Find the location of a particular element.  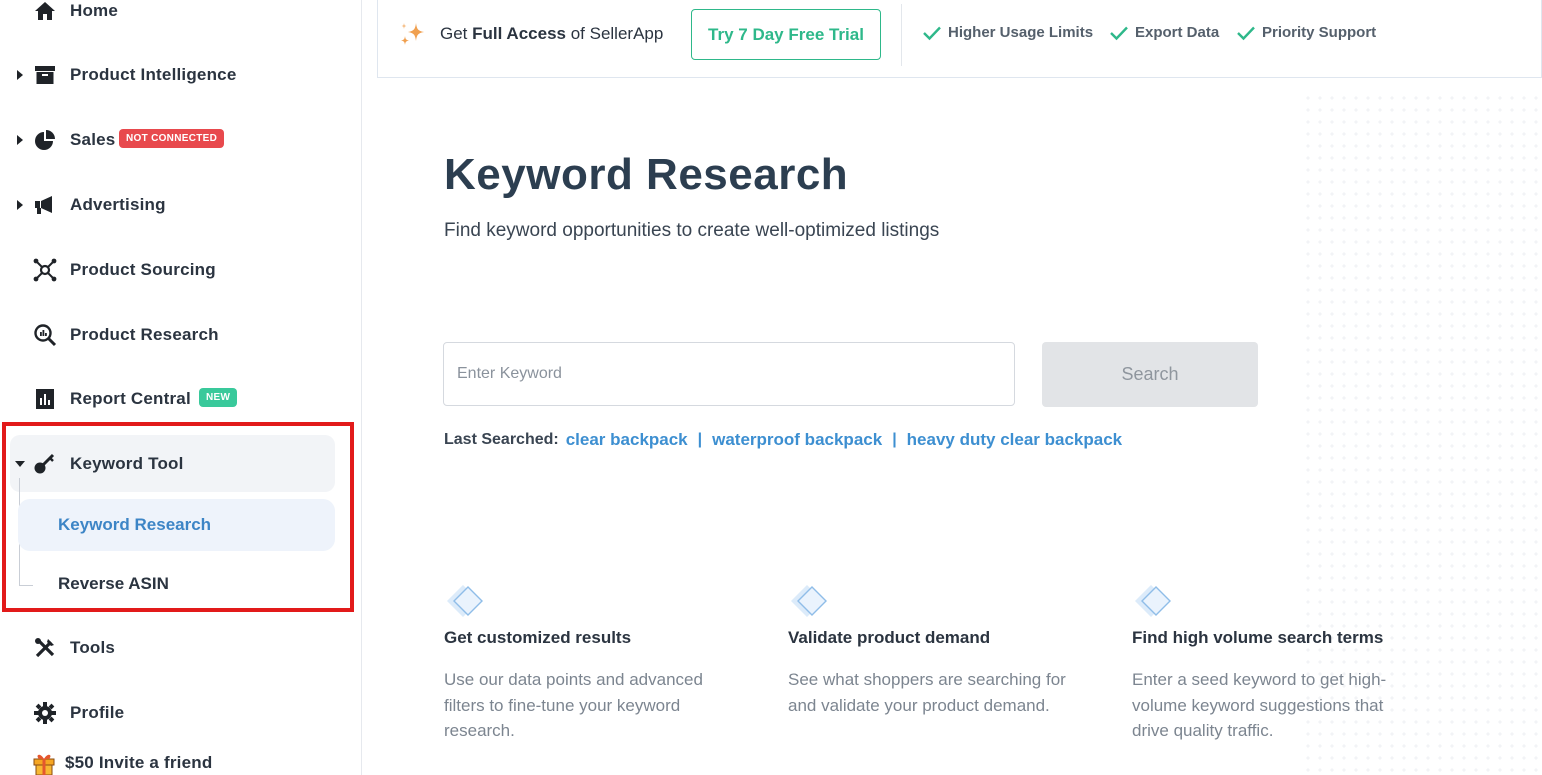

gear-icon is located at coordinates (45, 713).